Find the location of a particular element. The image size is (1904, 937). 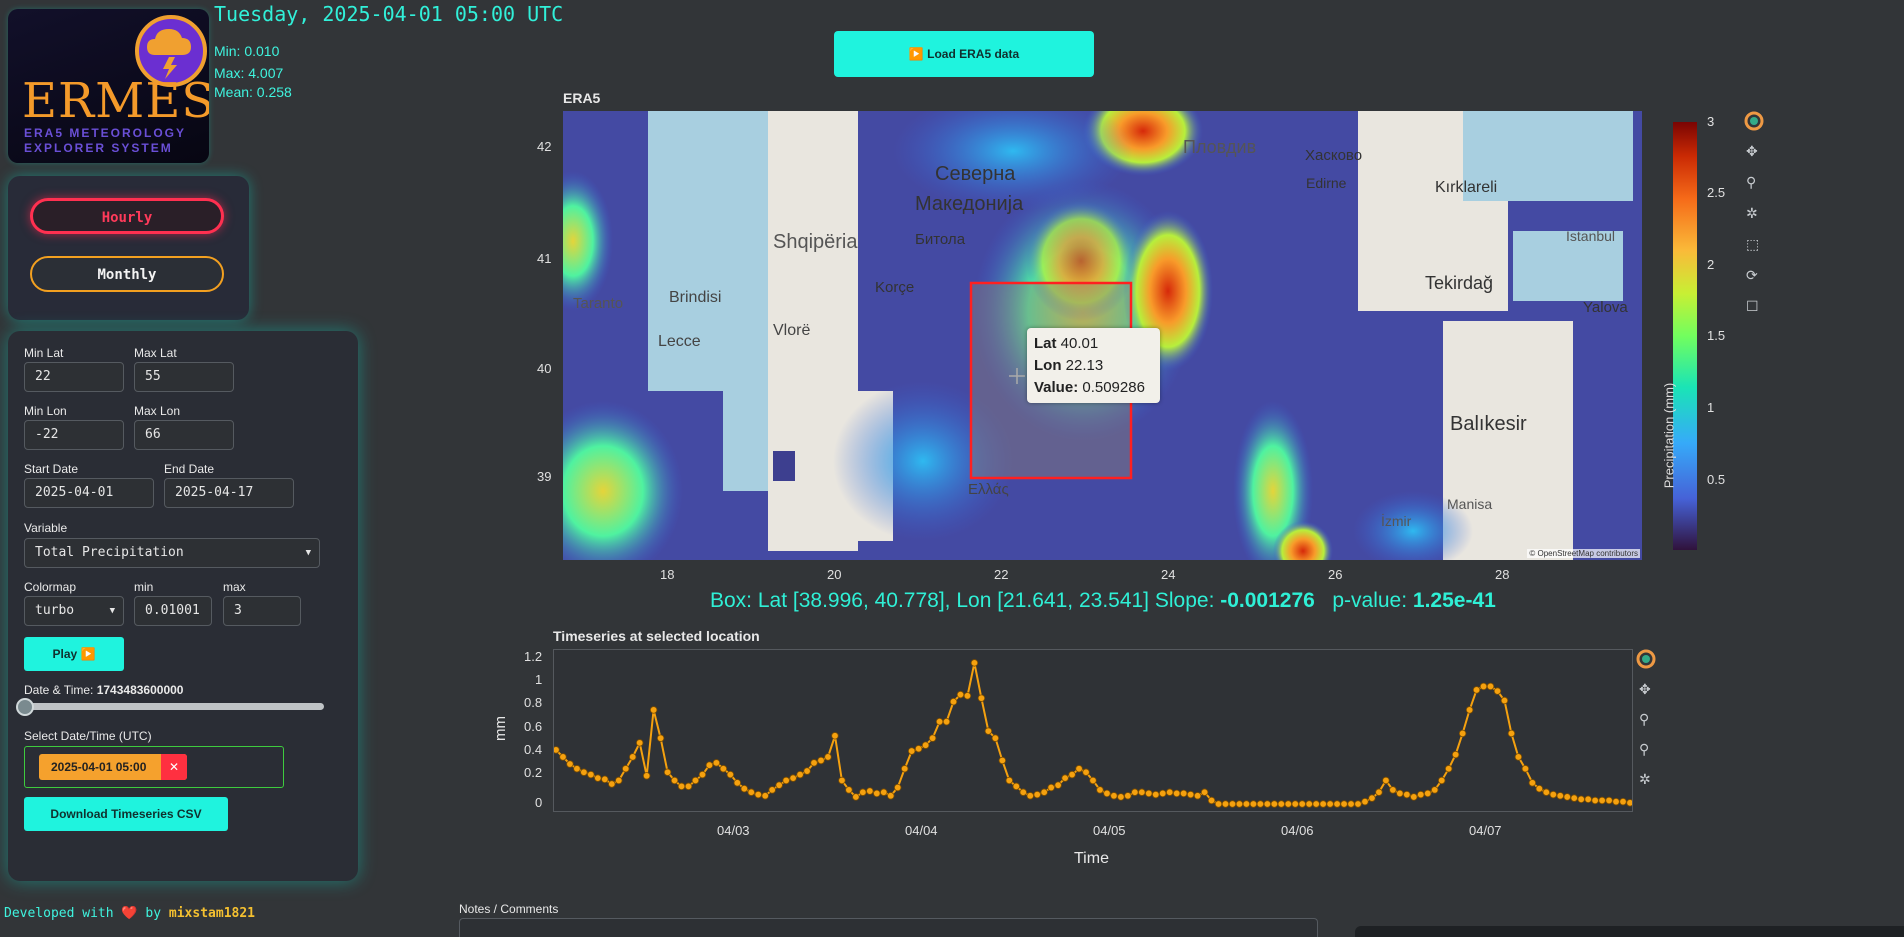

hover-icon: ☐ is located at coordinates (1752, 306).